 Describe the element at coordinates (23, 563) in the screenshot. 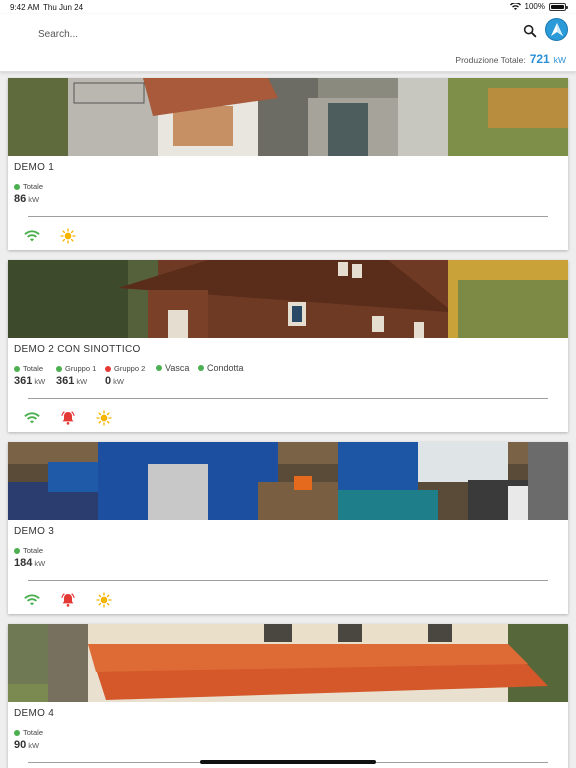

I see `metric-value: 184` at that location.